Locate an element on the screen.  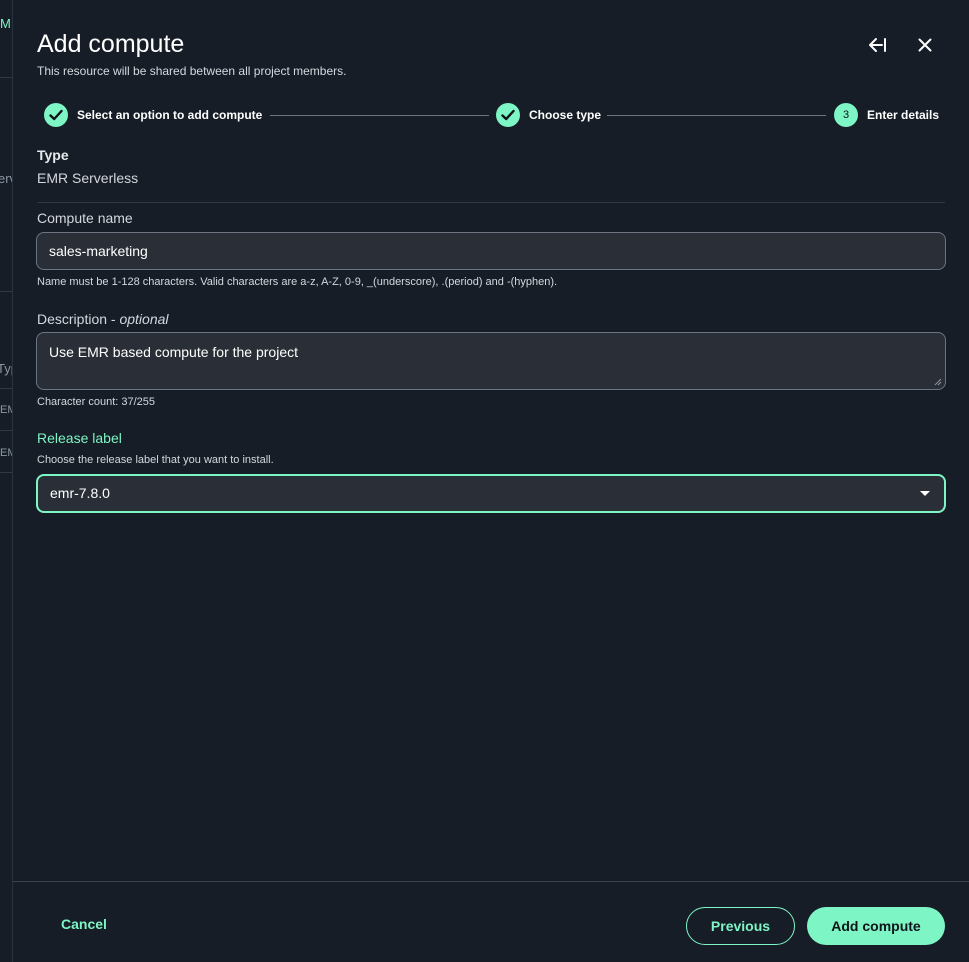
character-count: Character count: 37/255 is located at coordinates (96, 402).